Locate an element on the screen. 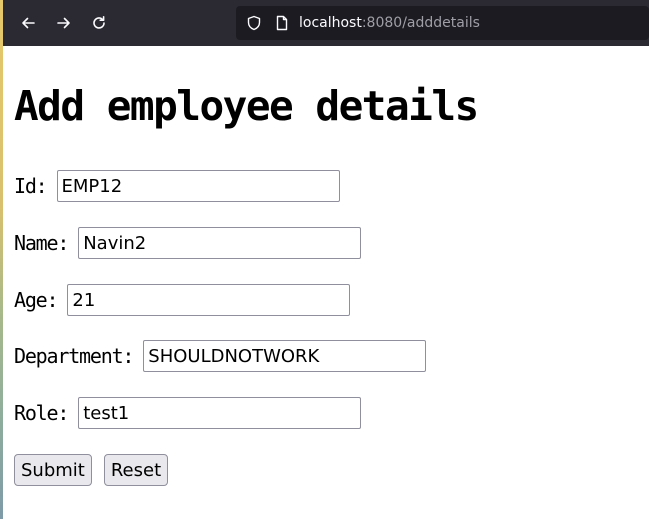 The image size is (649, 519). url-path: :8080/adddetails is located at coordinates (420, 23).